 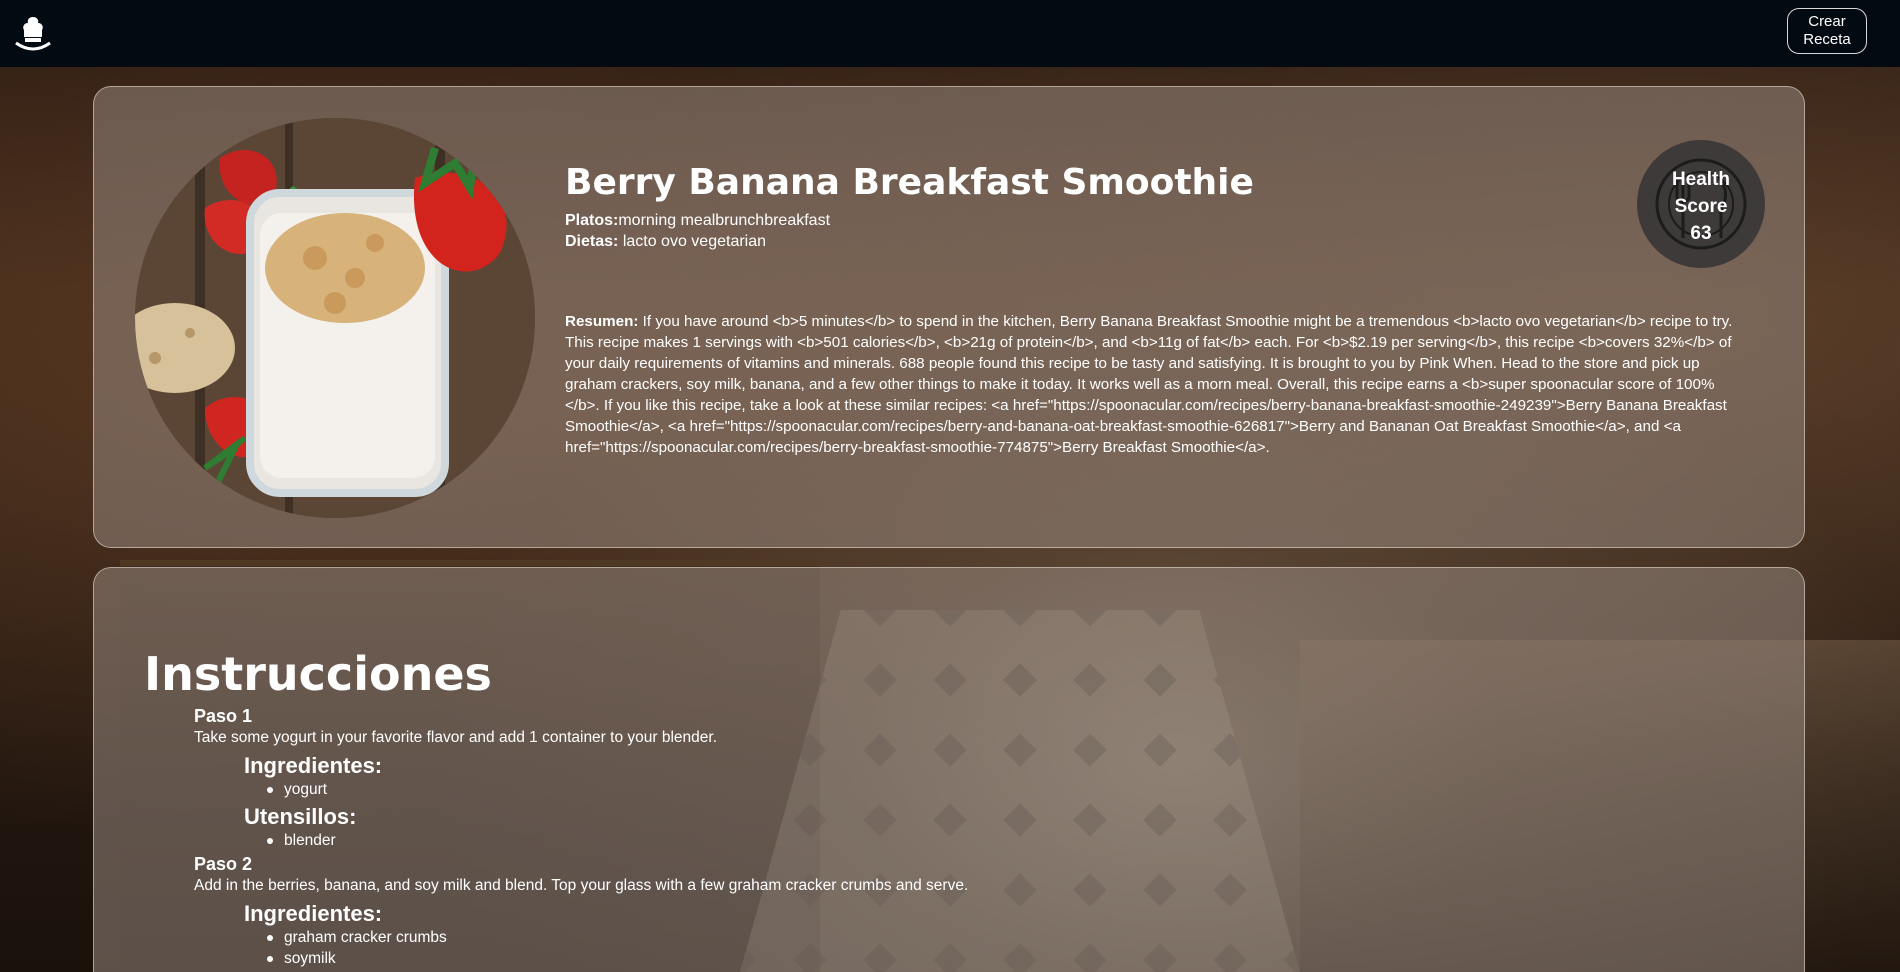 I want to click on ingredient-item: soymilk, so click(x=301, y=958).